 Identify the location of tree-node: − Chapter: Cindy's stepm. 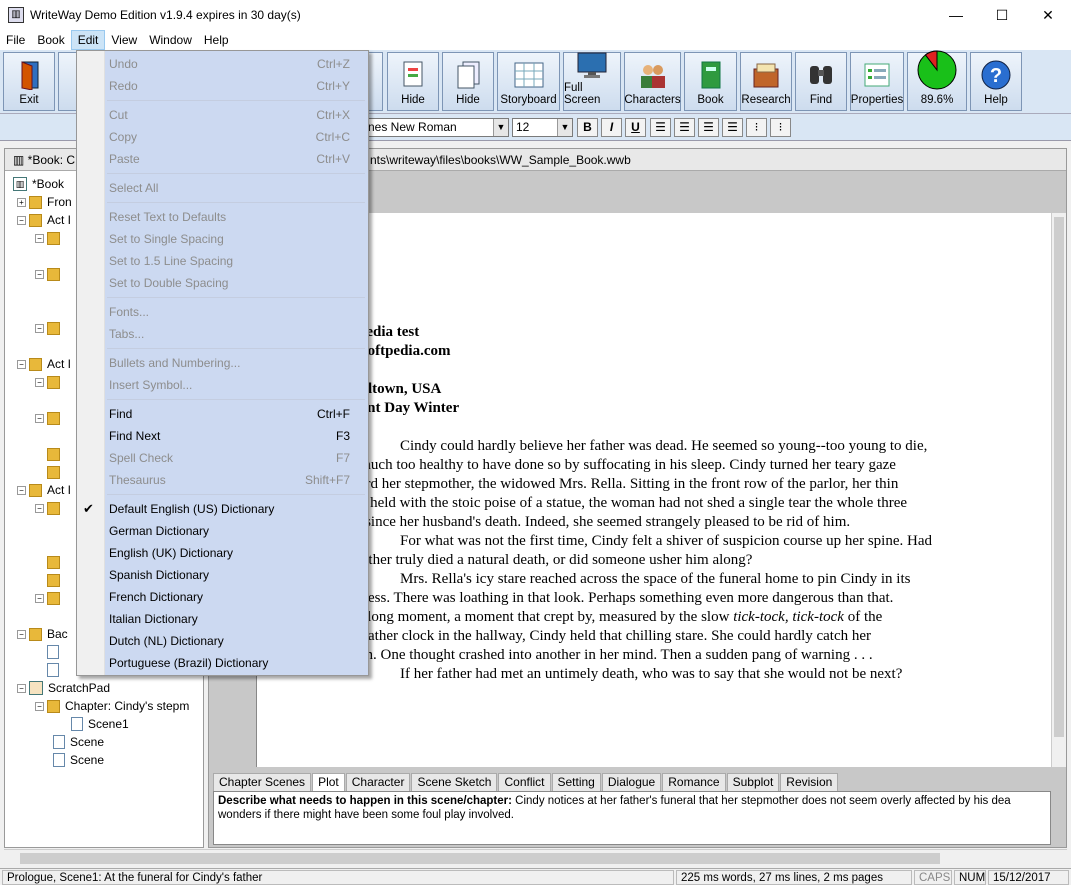
(112, 706).